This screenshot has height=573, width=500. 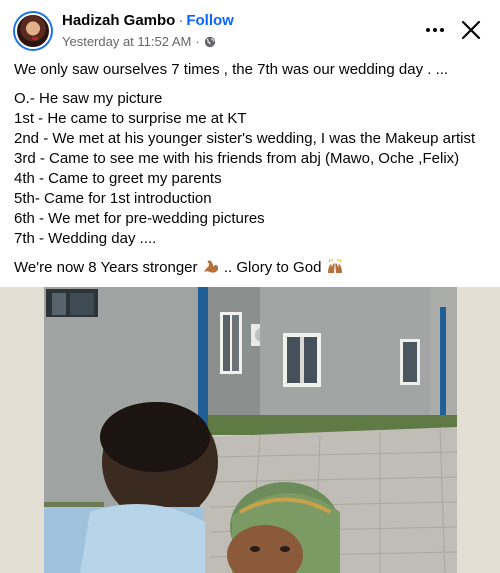 What do you see at coordinates (118, 178) in the screenshot?
I see `story-line: 4th - Came to greet my parents` at bounding box center [118, 178].